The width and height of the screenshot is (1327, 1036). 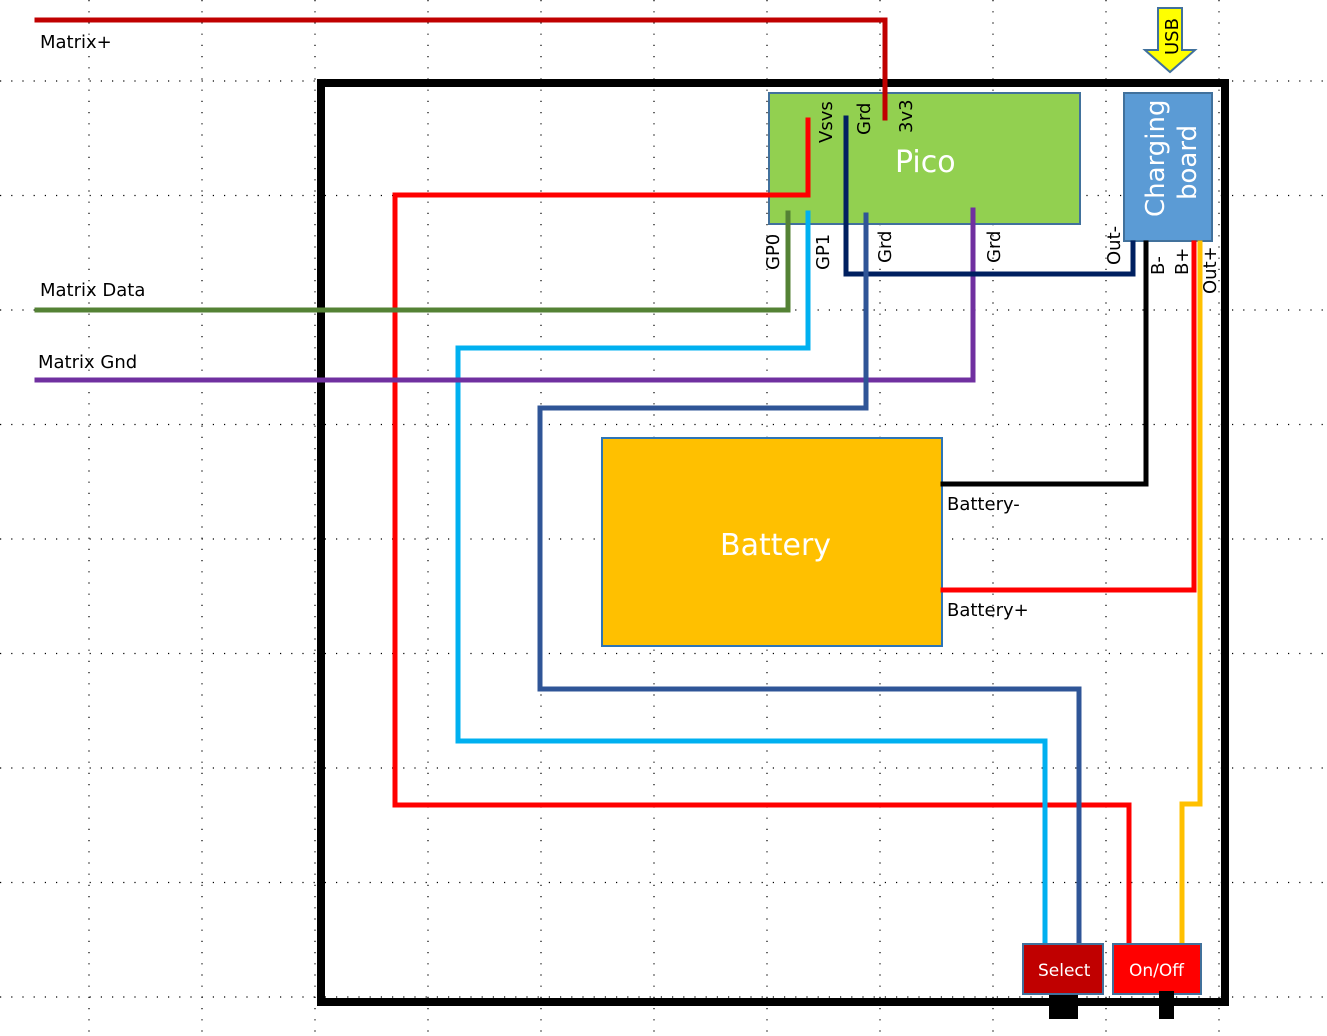 What do you see at coordinates (775, 545) in the screenshot?
I see `battery-title: Battery` at bounding box center [775, 545].